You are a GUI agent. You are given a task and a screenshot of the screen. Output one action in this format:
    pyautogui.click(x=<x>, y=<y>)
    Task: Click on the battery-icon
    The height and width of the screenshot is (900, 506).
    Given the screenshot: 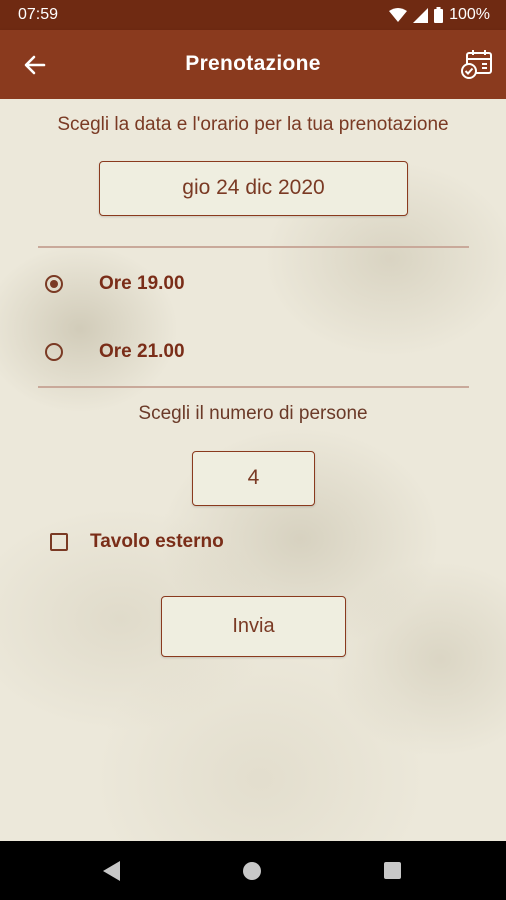 What is the action you would take?
    pyautogui.click(x=439, y=15)
    